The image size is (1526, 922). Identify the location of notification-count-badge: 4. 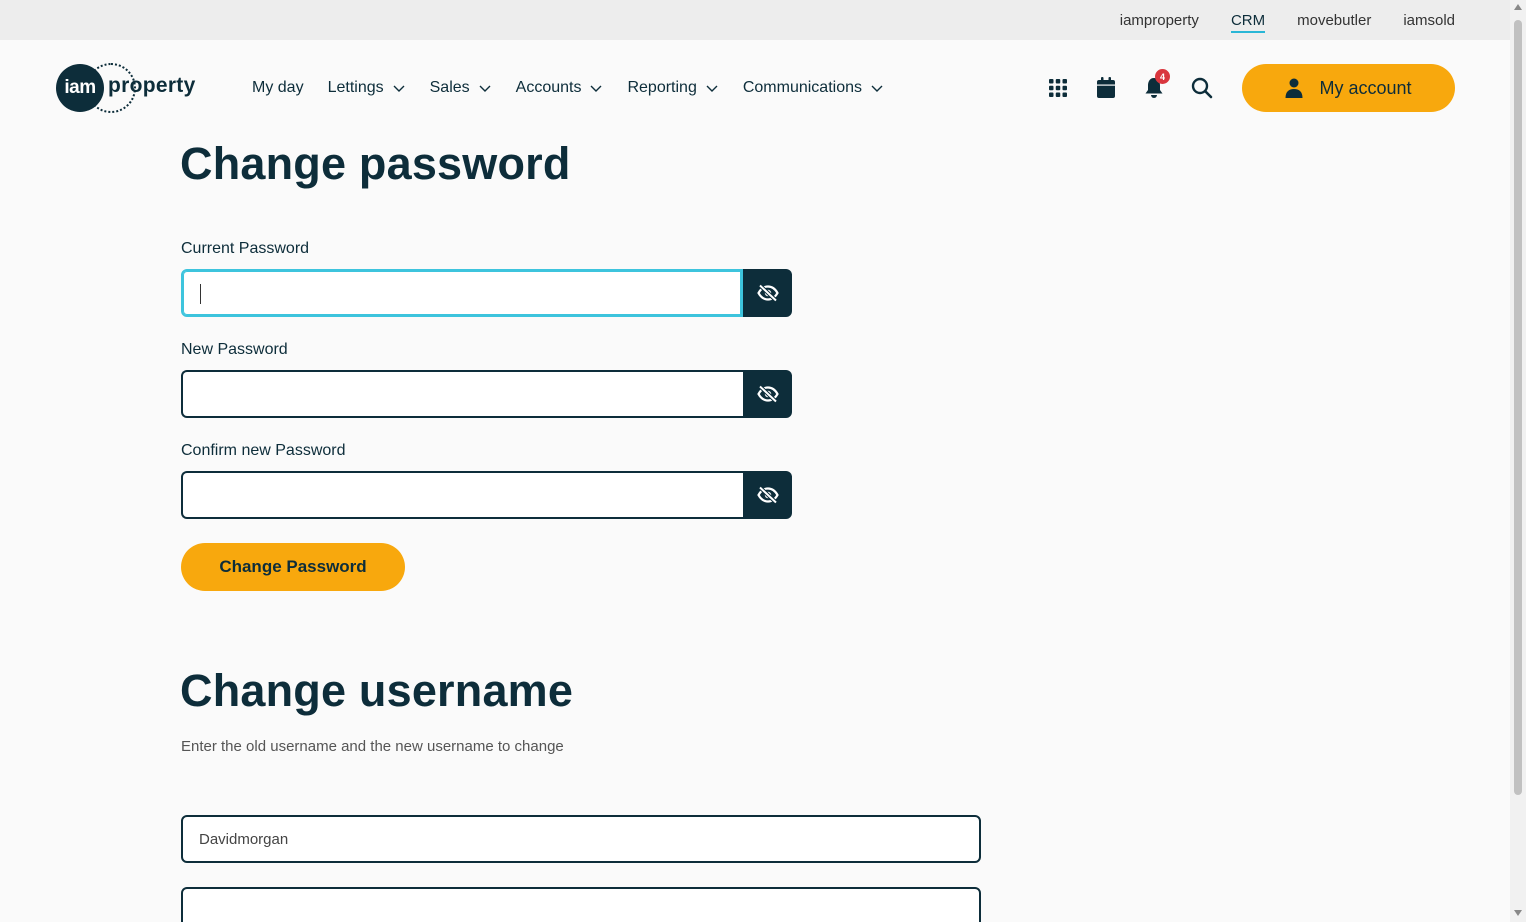
(1162, 76).